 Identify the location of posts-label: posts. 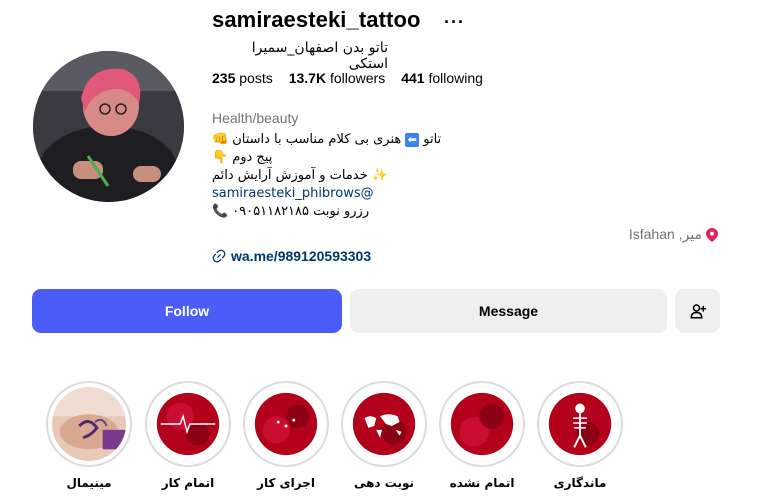
(256, 78).